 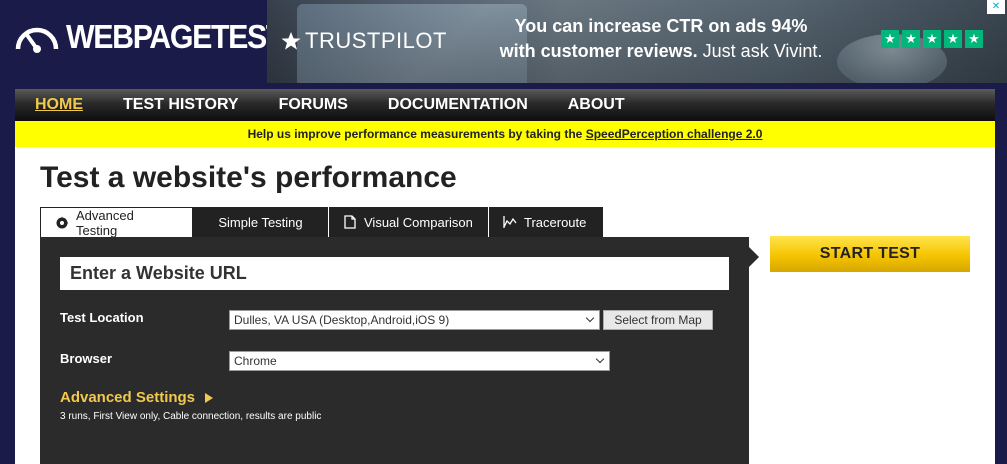 What do you see at coordinates (86, 358) in the screenshot?
I see `browser-label: Browser` at bounding box center [86, 358].